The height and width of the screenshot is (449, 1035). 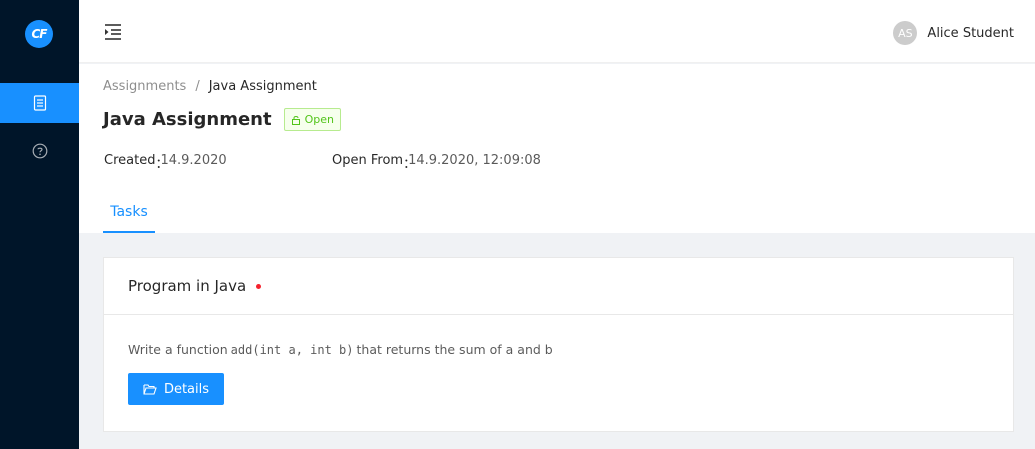 I want to click on status-badge: Open, so click(x=312, y=119).